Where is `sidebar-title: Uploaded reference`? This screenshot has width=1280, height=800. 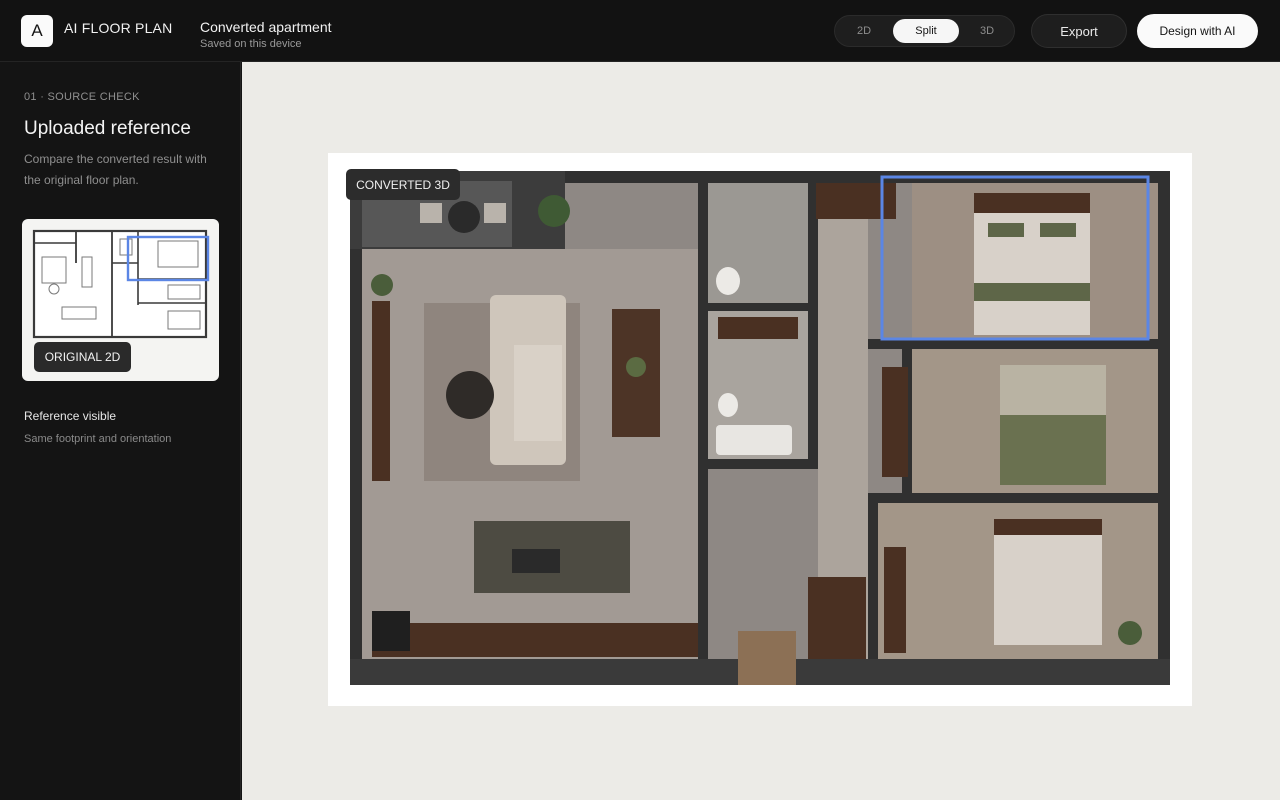 sidebar-title: Uploaded reference is located at coordinates (107, 128).